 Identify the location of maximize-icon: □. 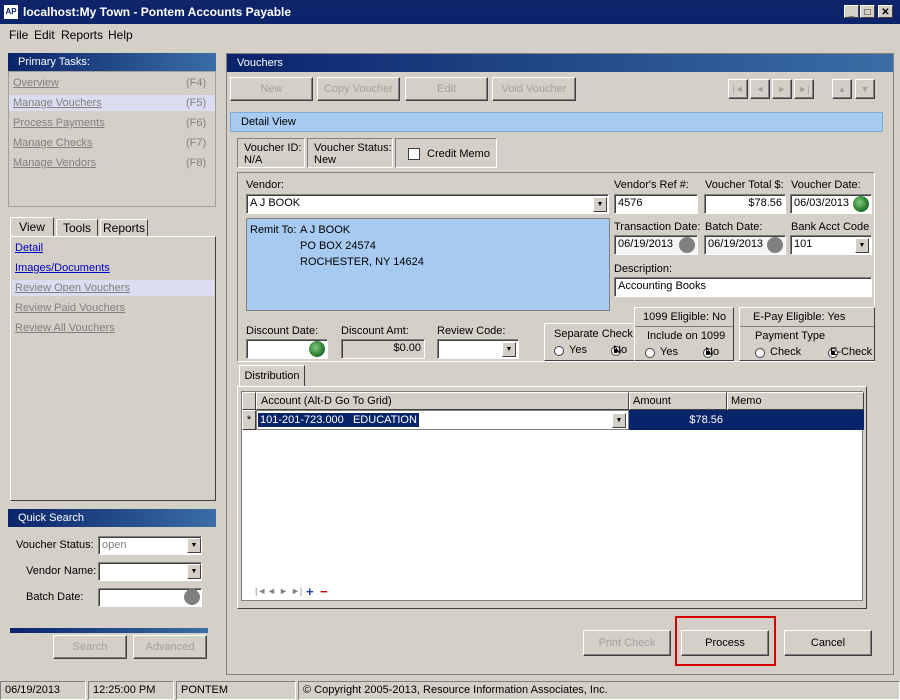
(867, 11).